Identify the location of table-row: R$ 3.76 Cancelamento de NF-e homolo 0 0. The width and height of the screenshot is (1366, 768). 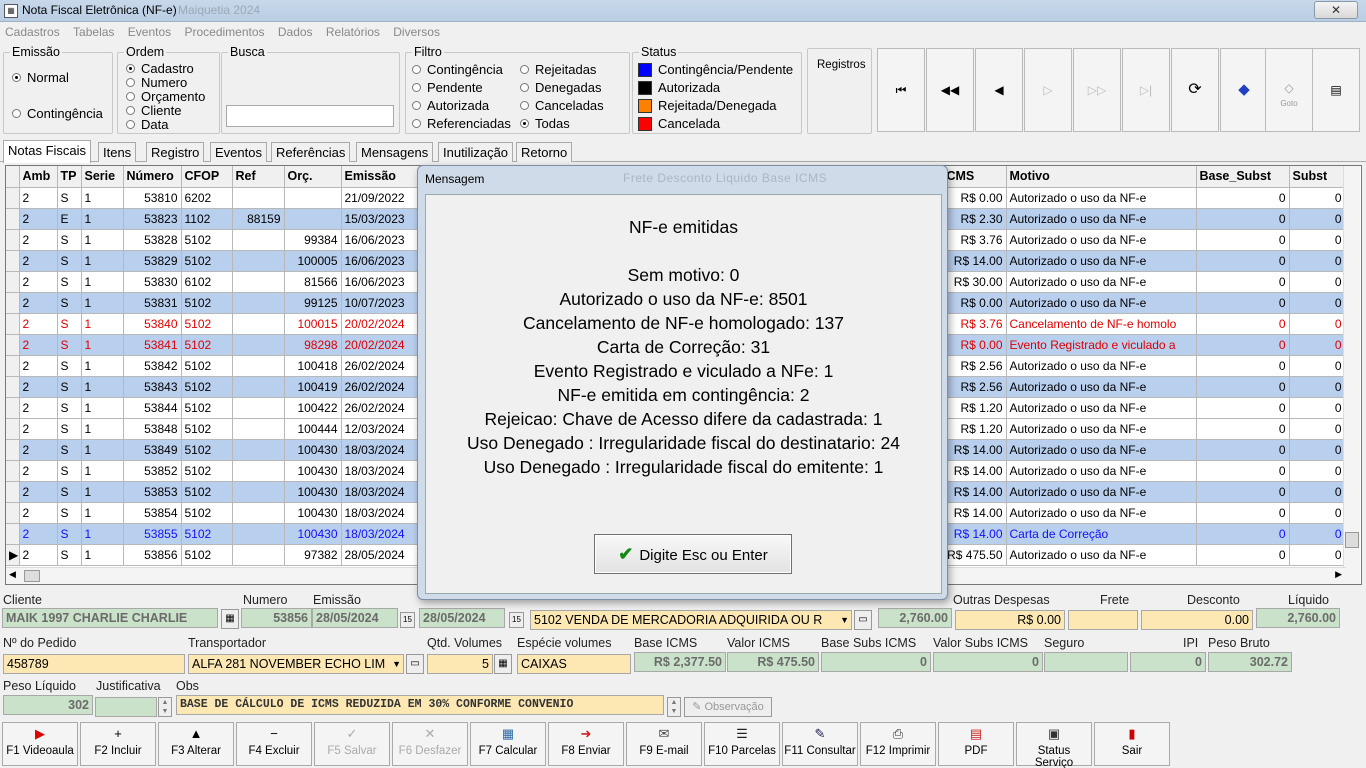
(1143, 324).